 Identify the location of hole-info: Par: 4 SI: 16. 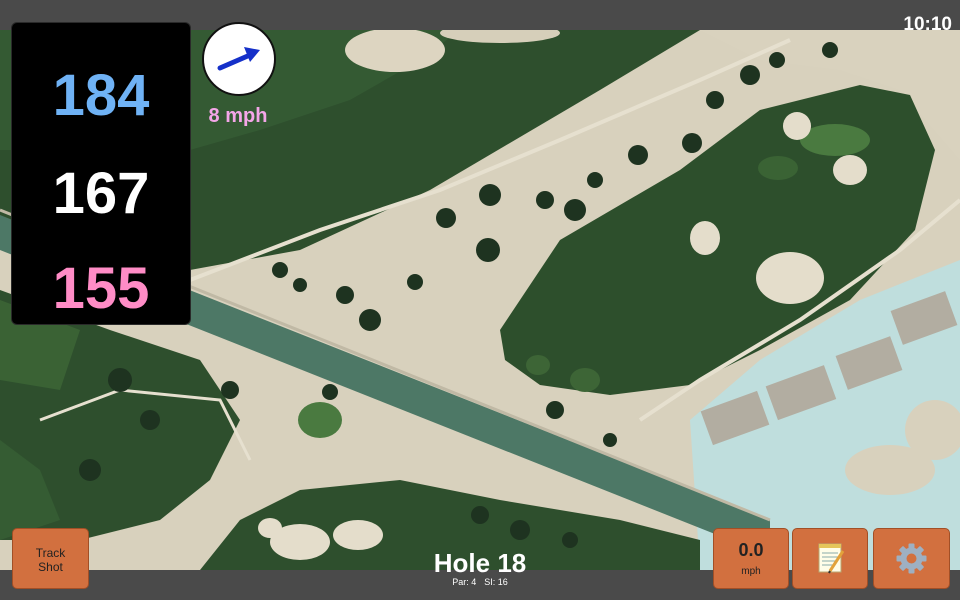
(480, 582).